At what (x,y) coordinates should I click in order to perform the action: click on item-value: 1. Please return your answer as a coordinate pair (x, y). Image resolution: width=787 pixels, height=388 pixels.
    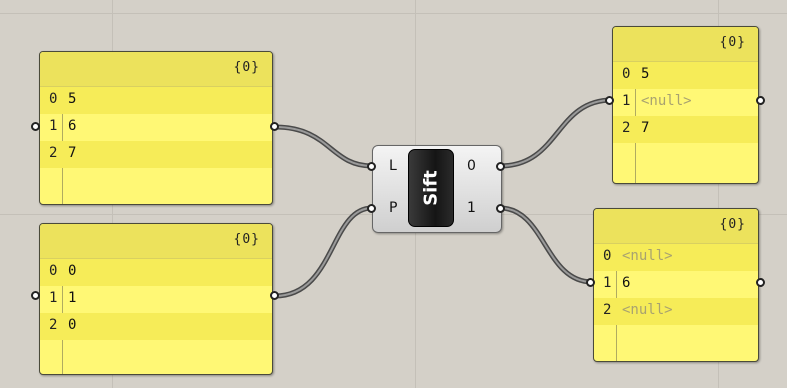
    Looking at the image, I should click on (72, 298).